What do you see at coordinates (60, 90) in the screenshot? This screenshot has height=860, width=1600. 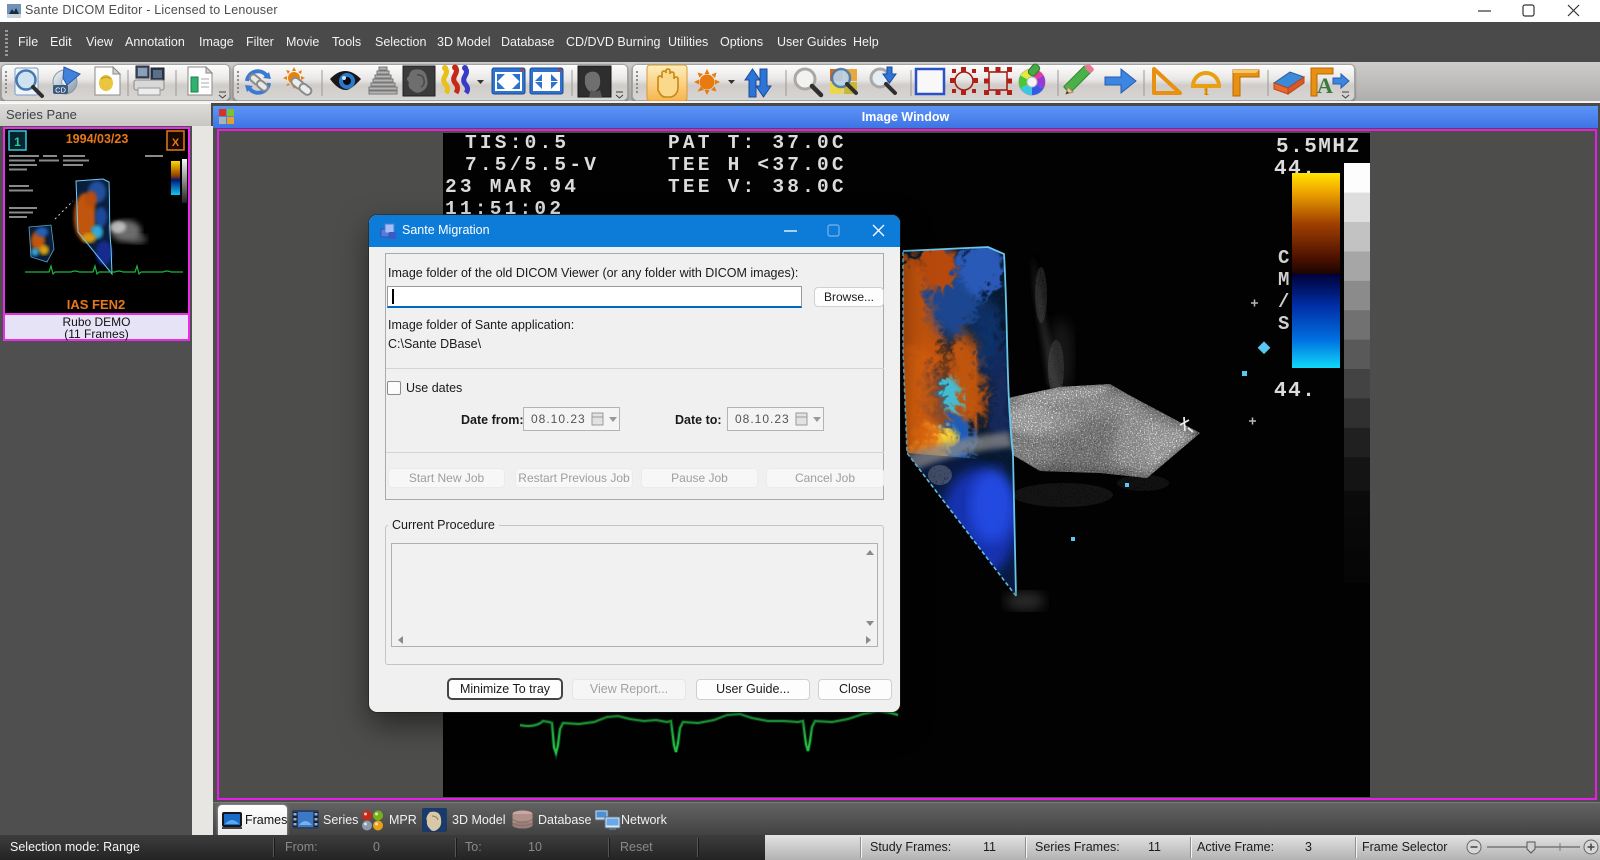 I see `svg-text: CD` at bounding box center [60, 90].